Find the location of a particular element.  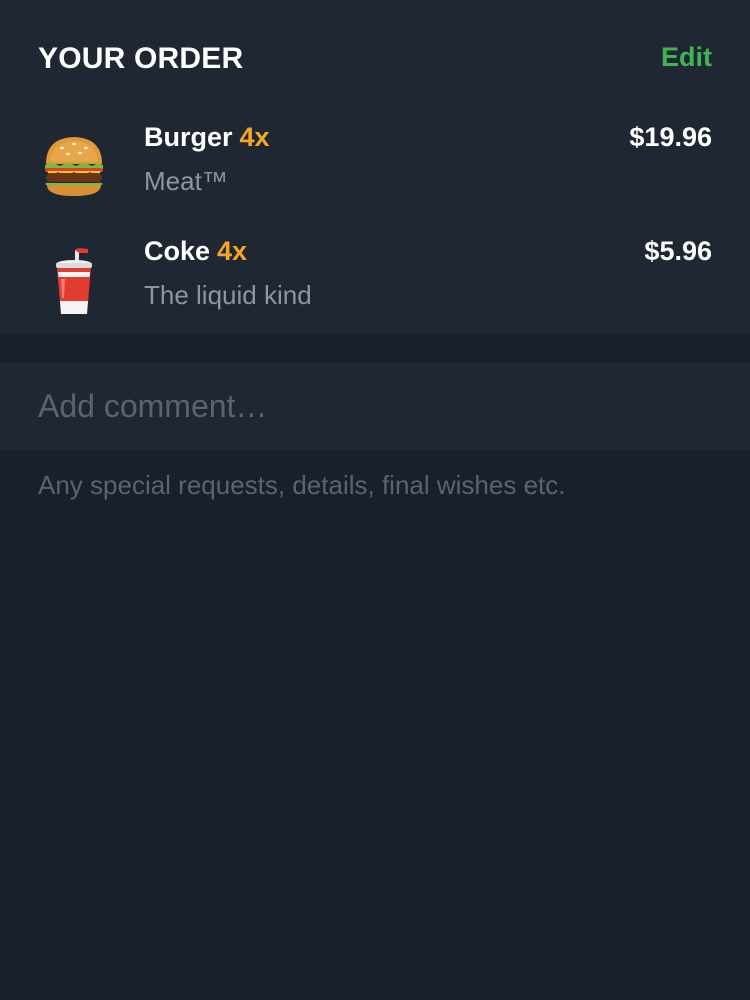

order-item-burger: Burger 4x Meat™ $19.96 is located at coordinates (375, 168).